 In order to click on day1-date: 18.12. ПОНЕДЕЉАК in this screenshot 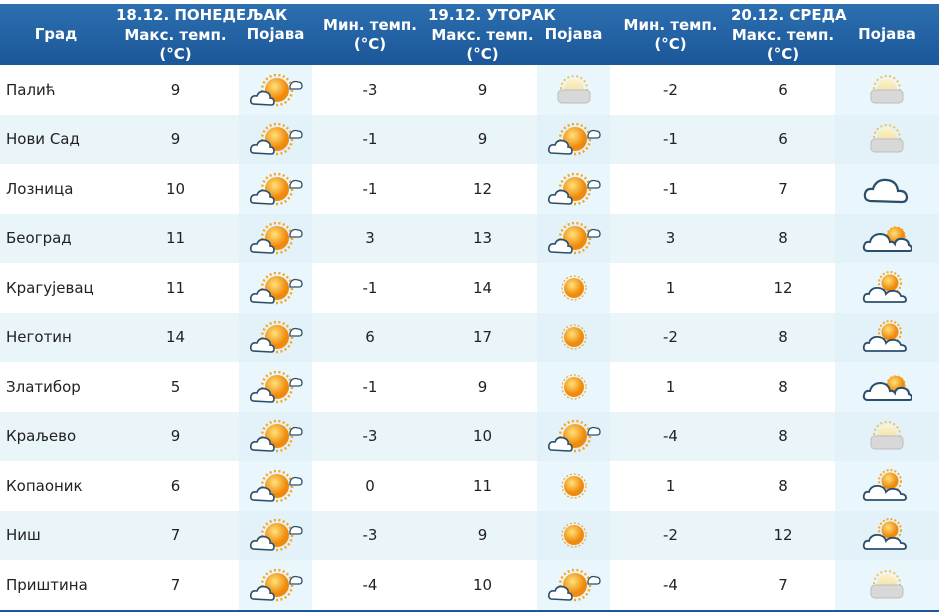, I will do `click(202, 14)`.